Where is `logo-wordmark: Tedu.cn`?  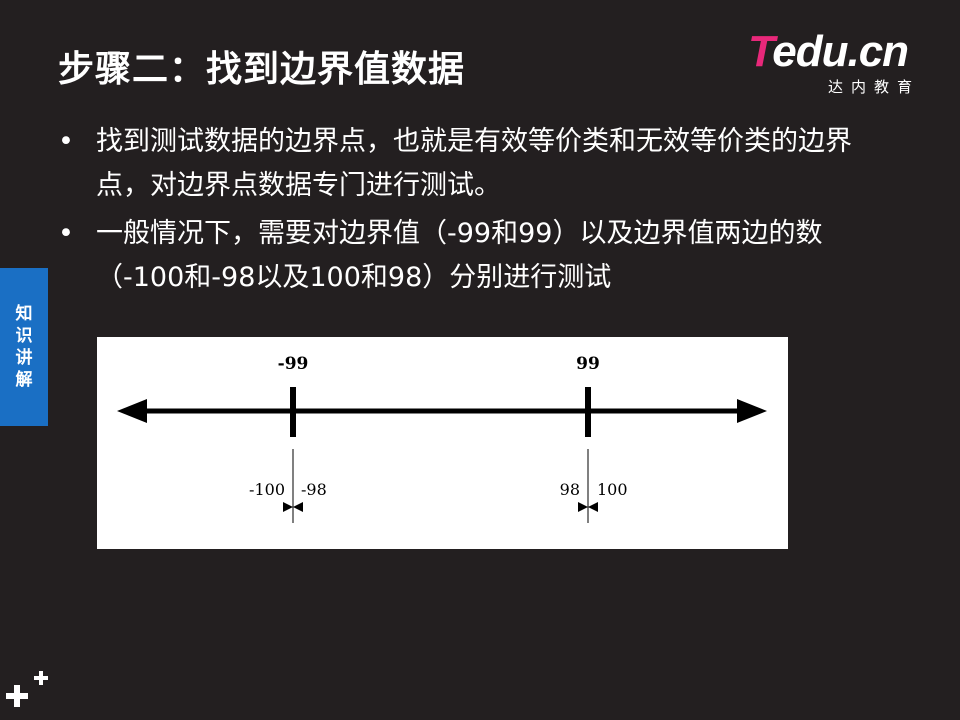
logo-wordmark: Tedu.cn is located at coordinates (828, 51).